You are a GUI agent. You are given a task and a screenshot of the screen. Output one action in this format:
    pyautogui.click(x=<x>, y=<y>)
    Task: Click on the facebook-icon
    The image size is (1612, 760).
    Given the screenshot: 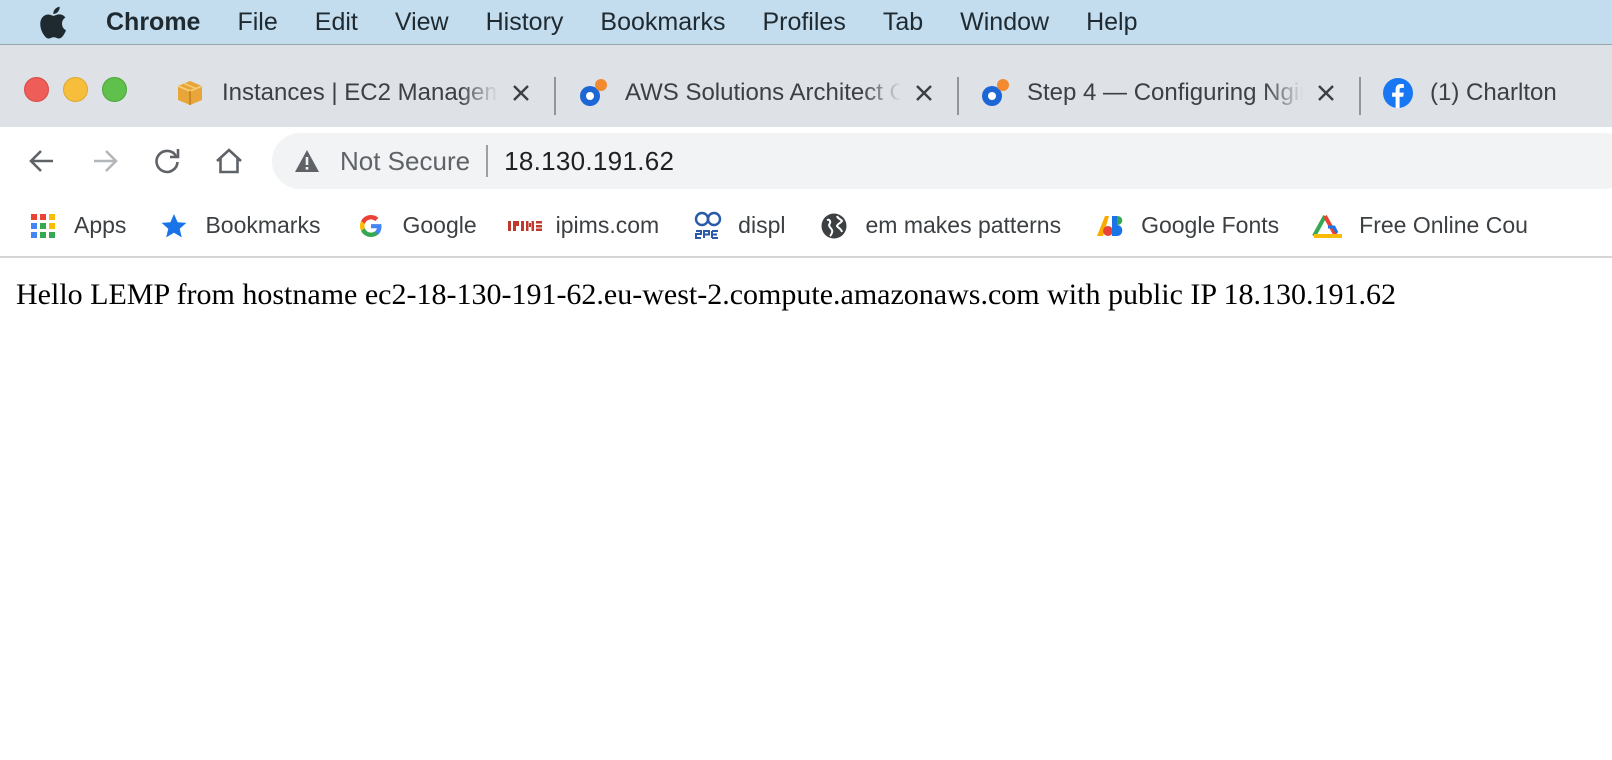 What is the action you would take?
    pyautogui.click(x=1398, y=93)
    